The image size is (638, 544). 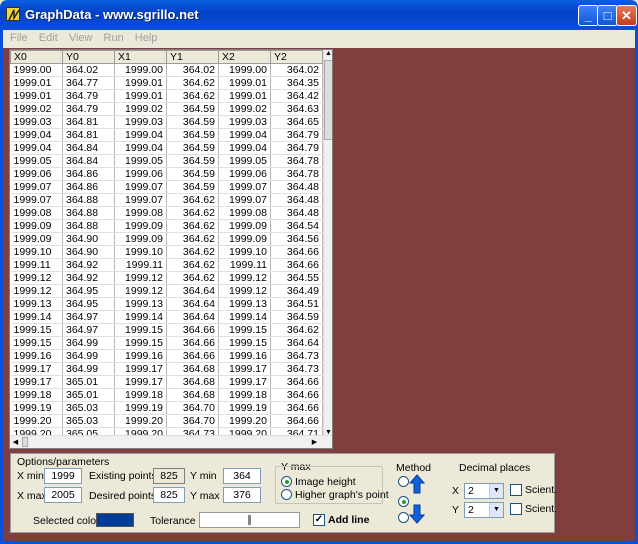 I want to click on grid-cell: 364.49, so click(x=296, y=291).